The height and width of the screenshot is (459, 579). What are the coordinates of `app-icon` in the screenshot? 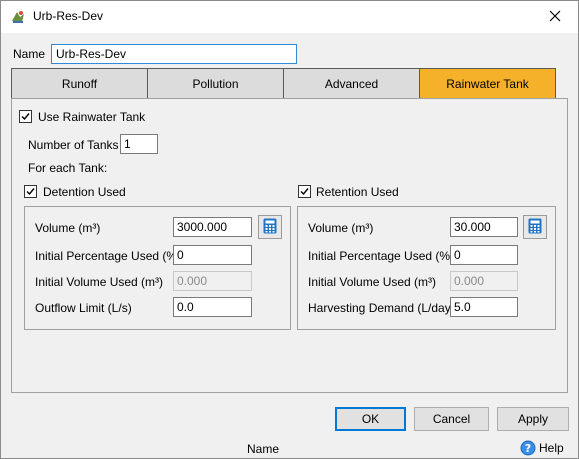 It's located at (18, 17).